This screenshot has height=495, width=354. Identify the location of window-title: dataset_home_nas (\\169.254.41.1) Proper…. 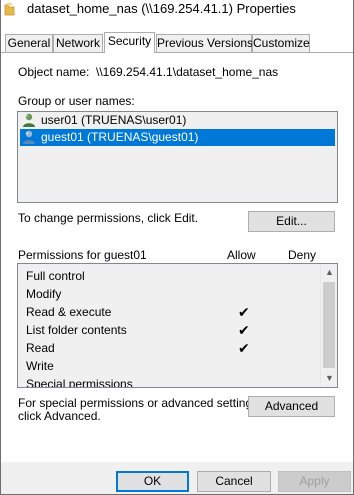
(161, 8).